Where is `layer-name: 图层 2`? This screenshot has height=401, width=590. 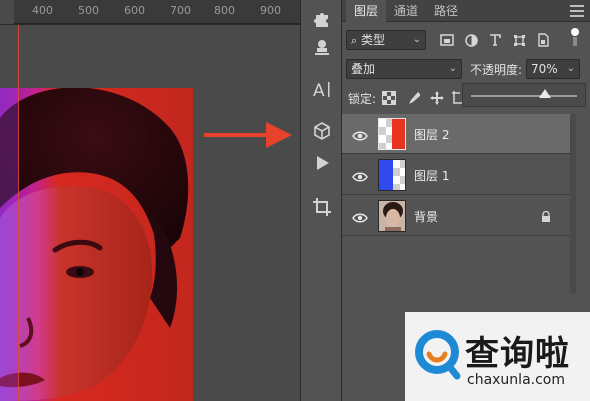
layer-name: 图层 2 is located at coordinates (432, 135).